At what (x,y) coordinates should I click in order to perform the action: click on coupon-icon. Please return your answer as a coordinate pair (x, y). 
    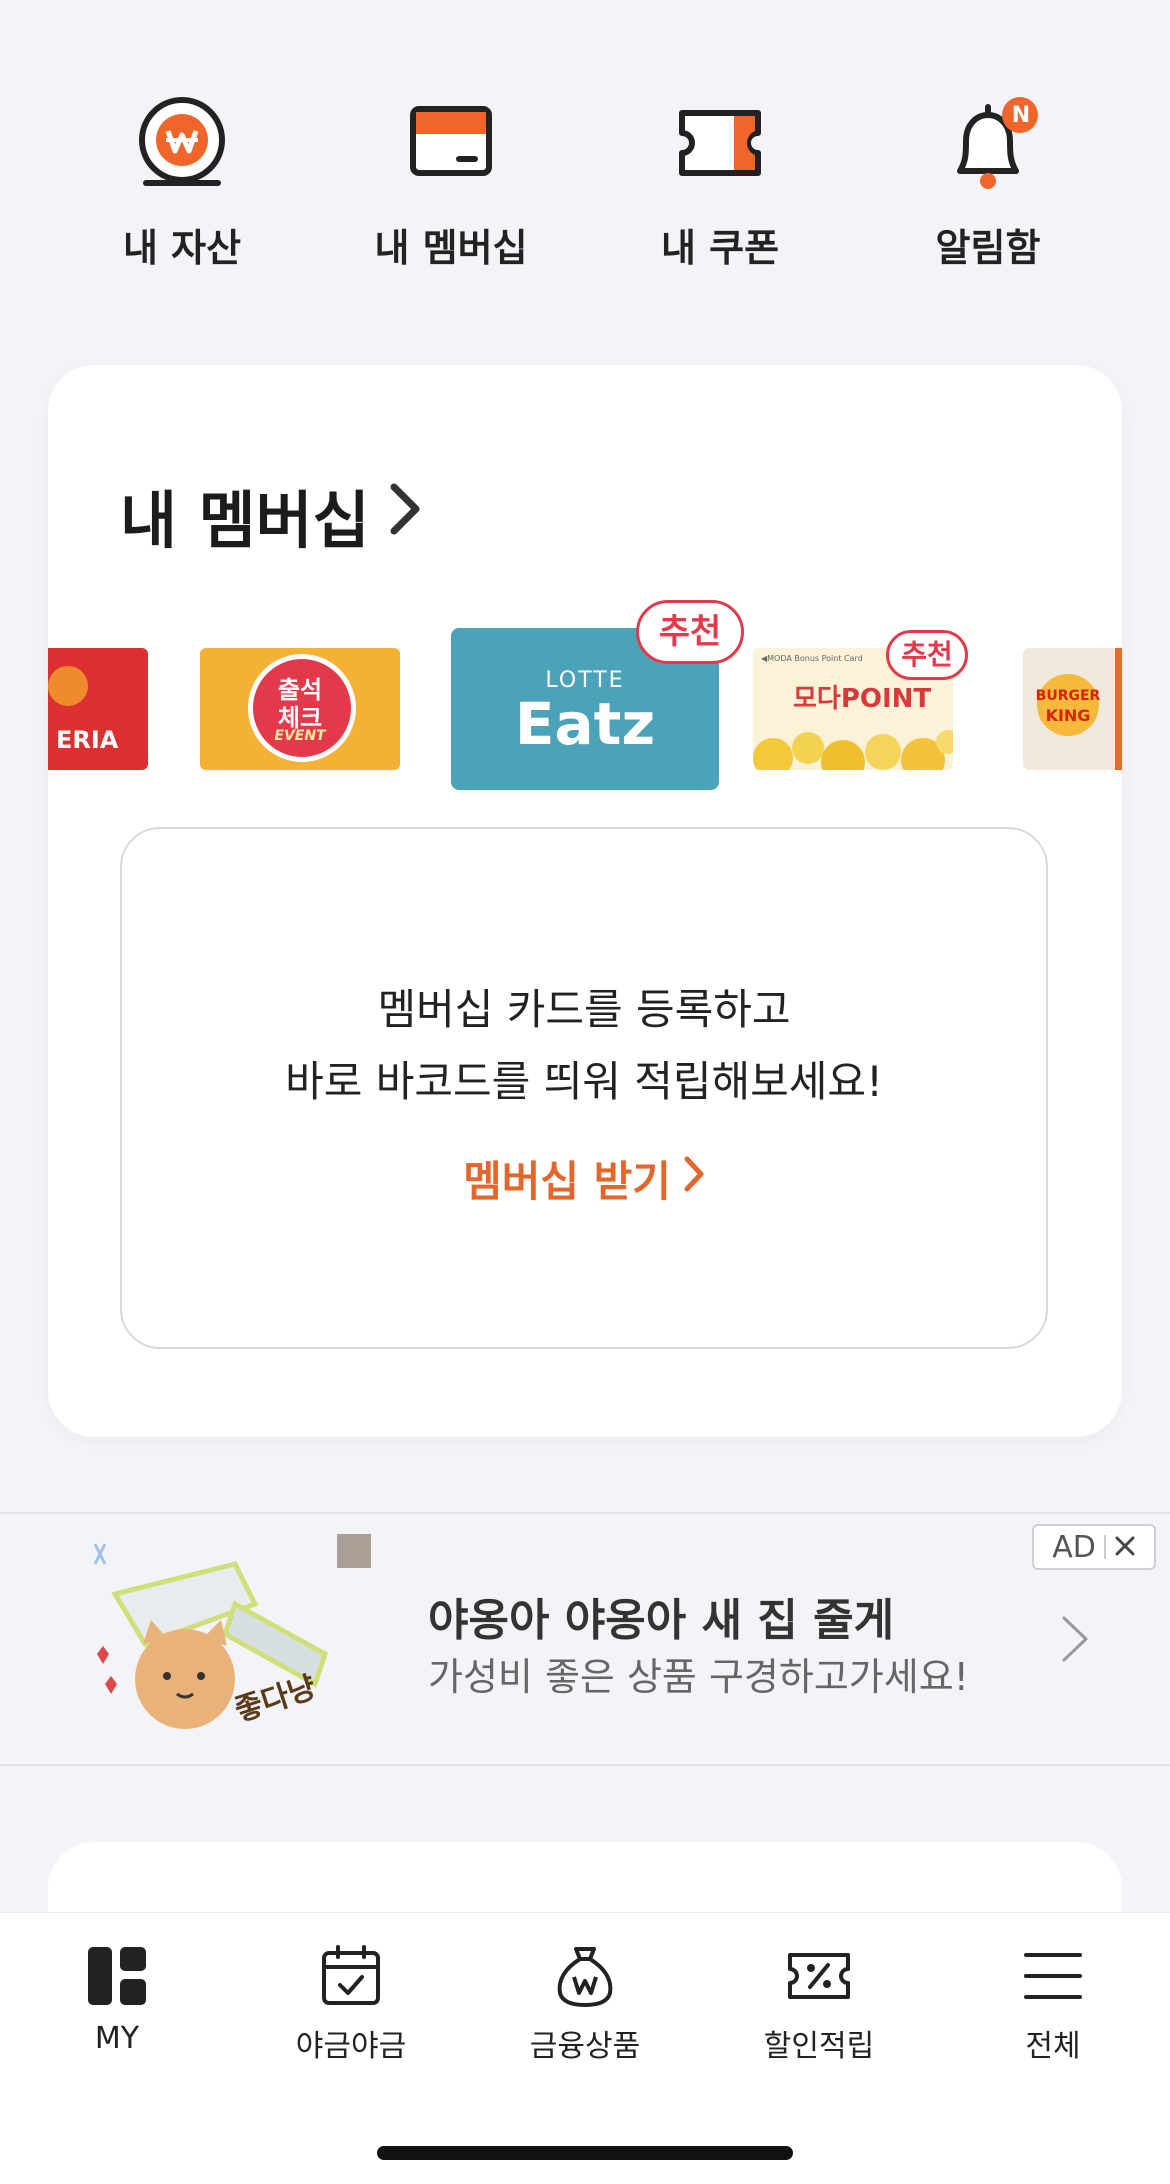
    Looking at the image, I should click on (720, 145).